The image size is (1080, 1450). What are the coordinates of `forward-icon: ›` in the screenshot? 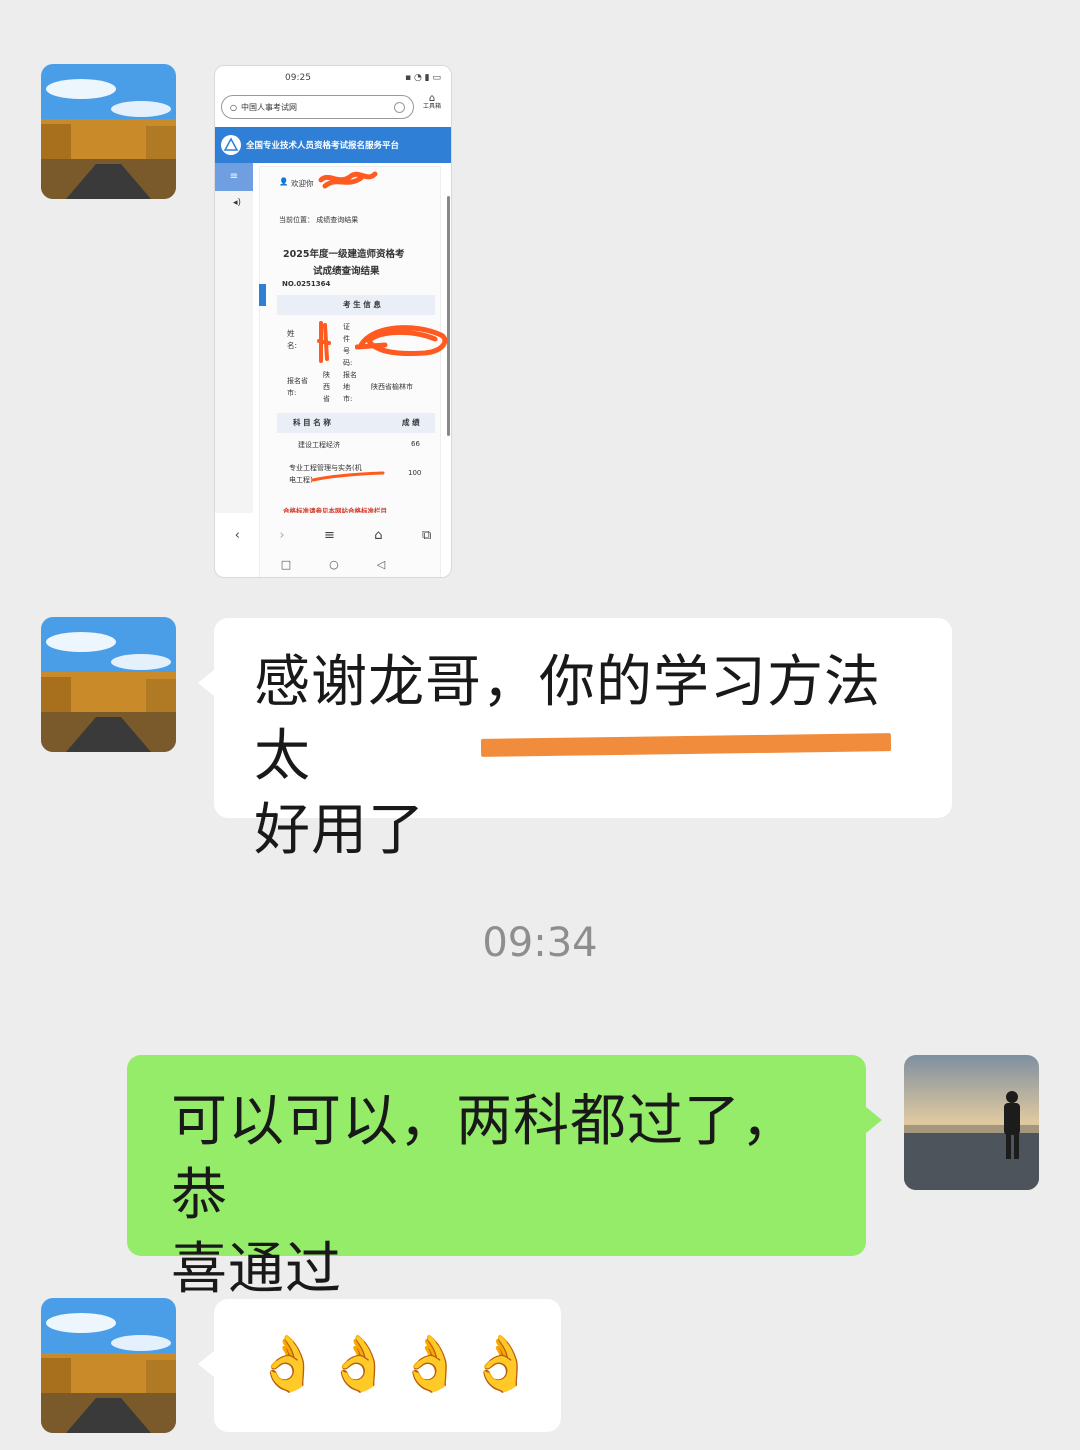 It's located at (281, 535).